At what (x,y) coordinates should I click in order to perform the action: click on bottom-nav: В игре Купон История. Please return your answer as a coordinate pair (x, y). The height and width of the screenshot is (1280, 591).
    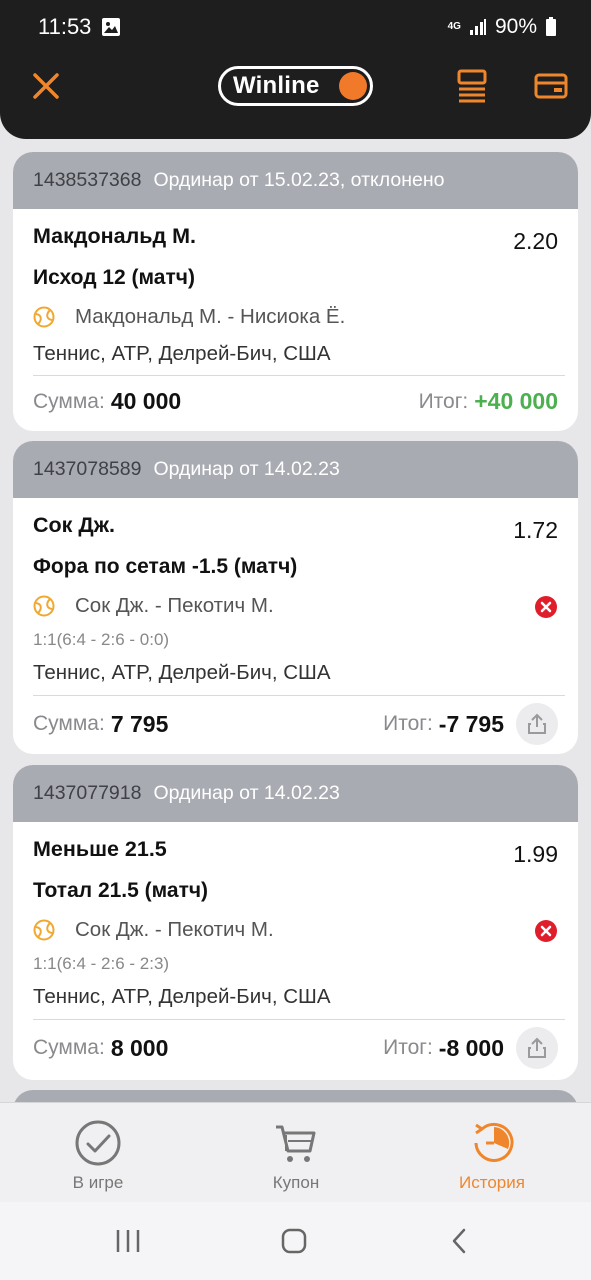
    Looking at the image, I should click on (295, 1152).